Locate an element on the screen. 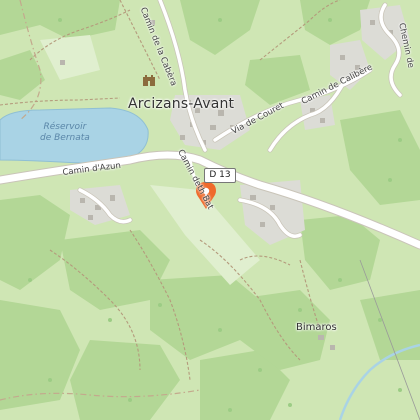  lake-label-line1: Réservoir is located at coordinates (65, 127).